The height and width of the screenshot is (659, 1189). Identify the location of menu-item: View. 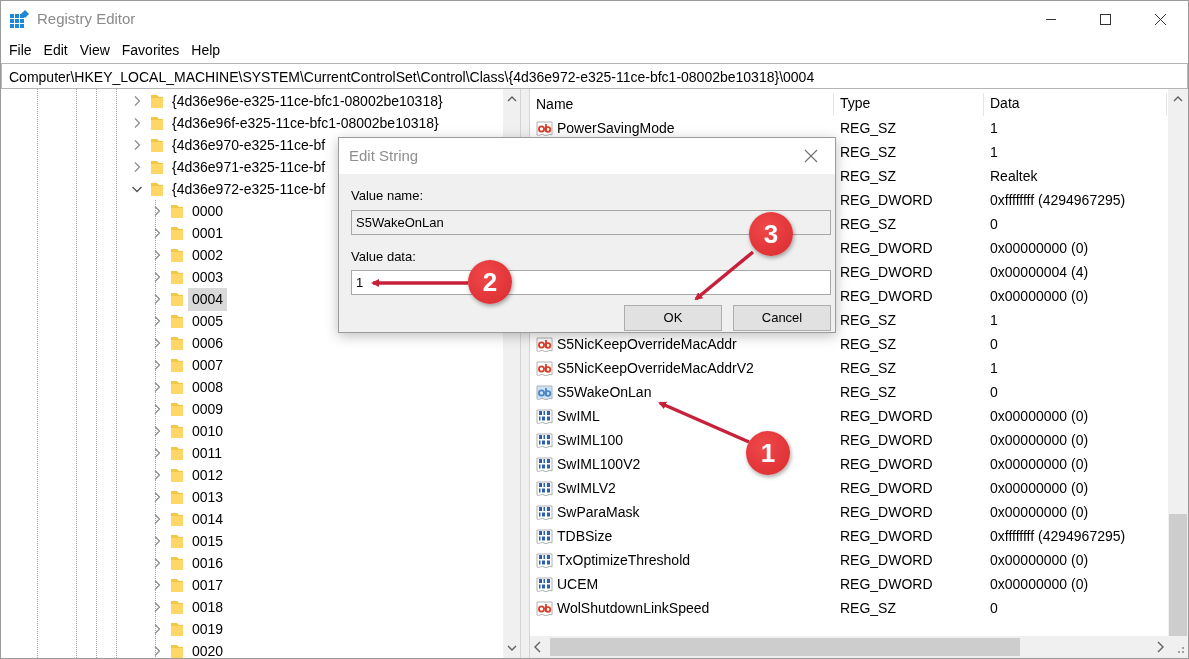
(94, 50).